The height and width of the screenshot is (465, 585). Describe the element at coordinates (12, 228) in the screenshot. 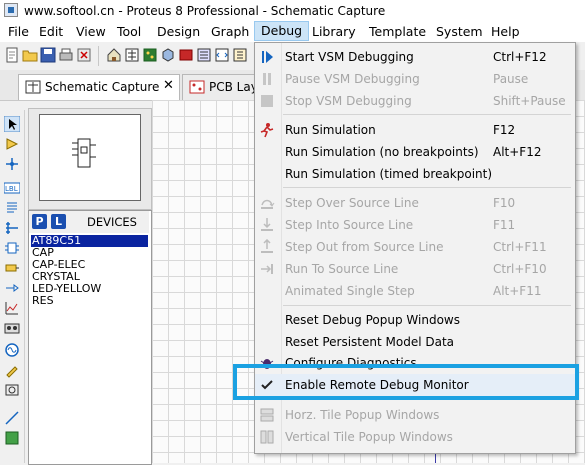

I see `bus-icon` at that location.